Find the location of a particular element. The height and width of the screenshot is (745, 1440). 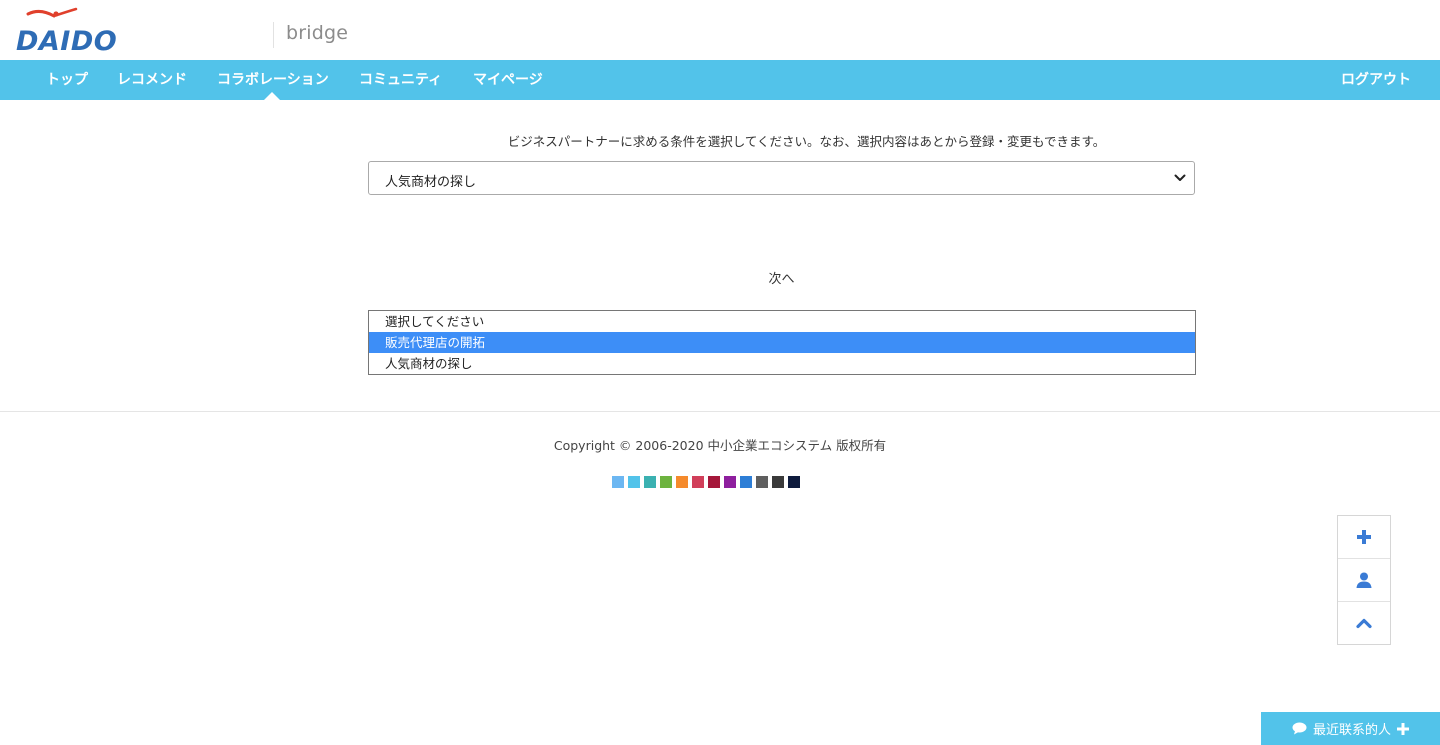

add-button is located at coordinates (1364, 537).